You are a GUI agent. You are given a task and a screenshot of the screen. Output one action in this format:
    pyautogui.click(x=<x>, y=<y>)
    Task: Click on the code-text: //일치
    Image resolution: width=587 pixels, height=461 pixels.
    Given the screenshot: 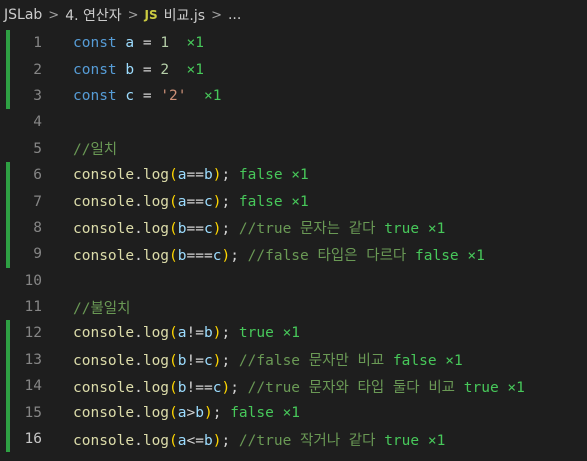 What is the action you would take?
    pyautogui.click(x=95, y=148)
    